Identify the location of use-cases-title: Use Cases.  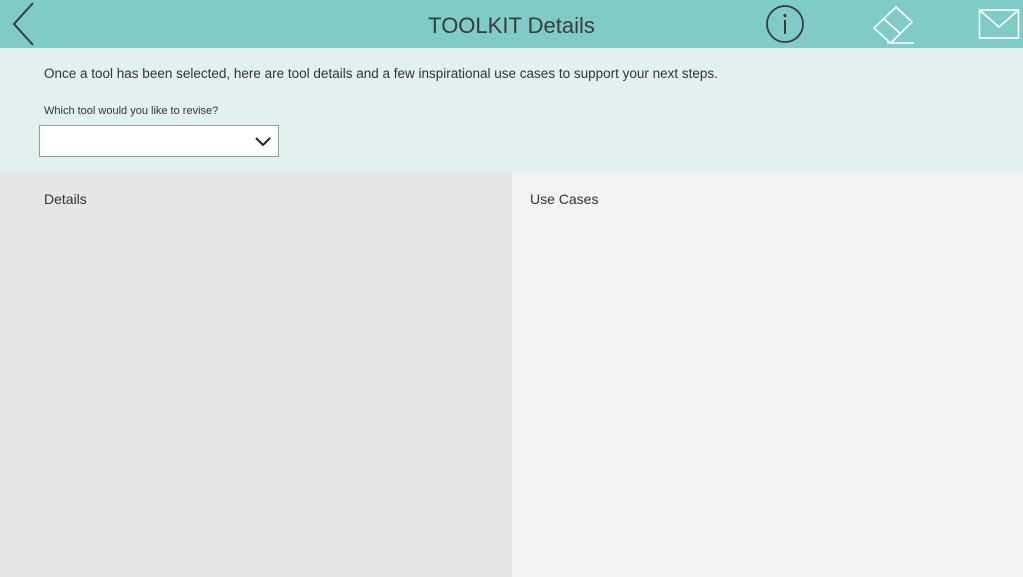
(564, 199).